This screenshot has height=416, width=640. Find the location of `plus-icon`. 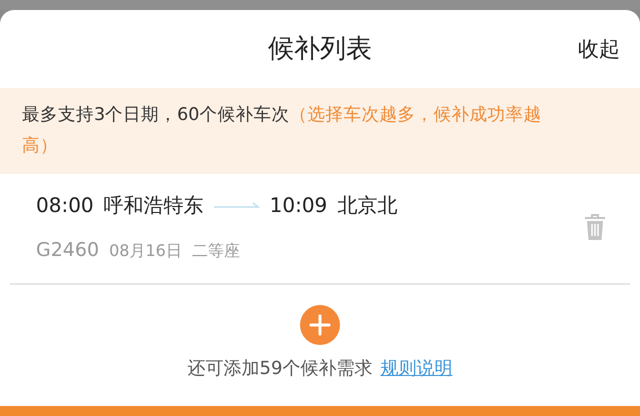

plus-icon is located at coordinates (320, 325).